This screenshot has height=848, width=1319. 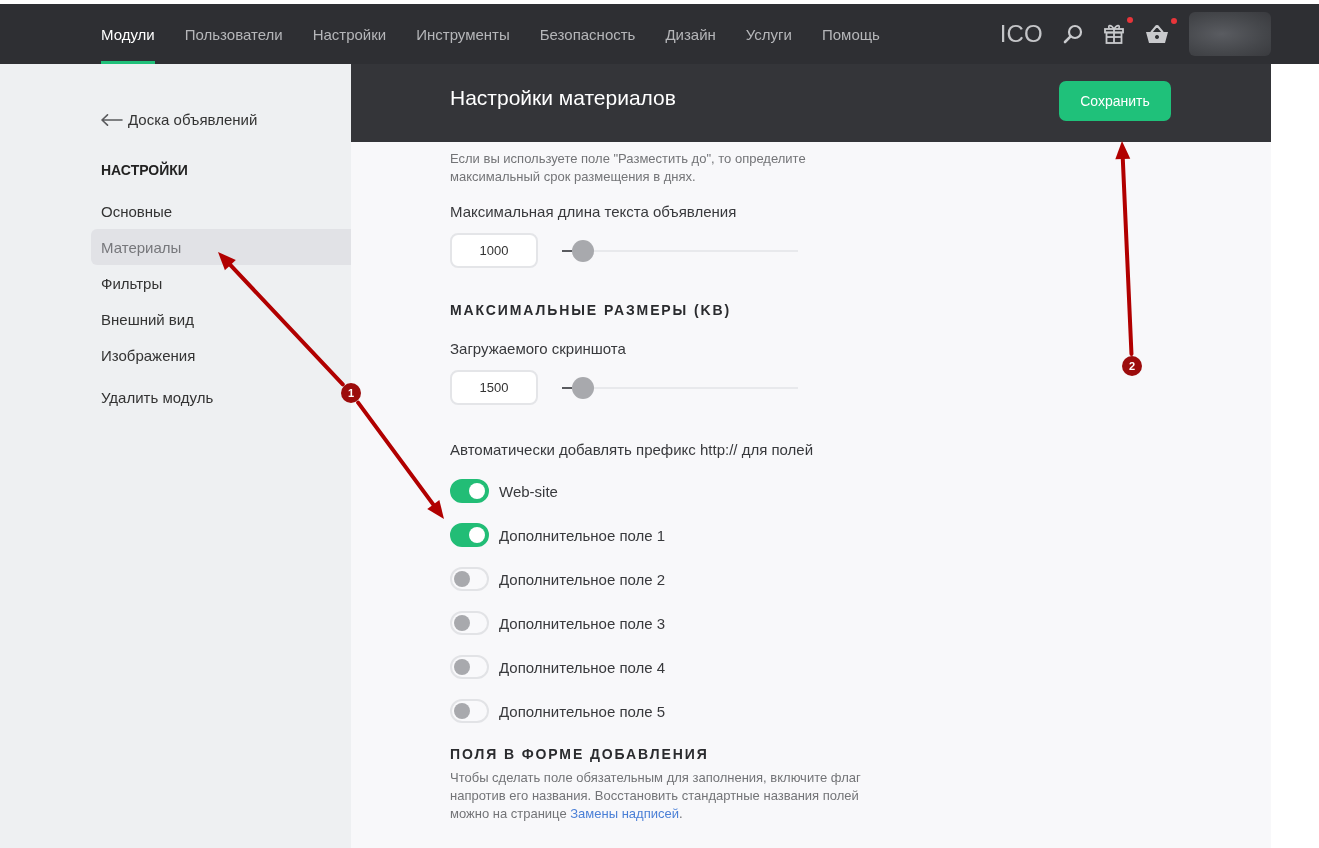 I want to click on nav-tab: Инструменты, so click(x=463, y=34).